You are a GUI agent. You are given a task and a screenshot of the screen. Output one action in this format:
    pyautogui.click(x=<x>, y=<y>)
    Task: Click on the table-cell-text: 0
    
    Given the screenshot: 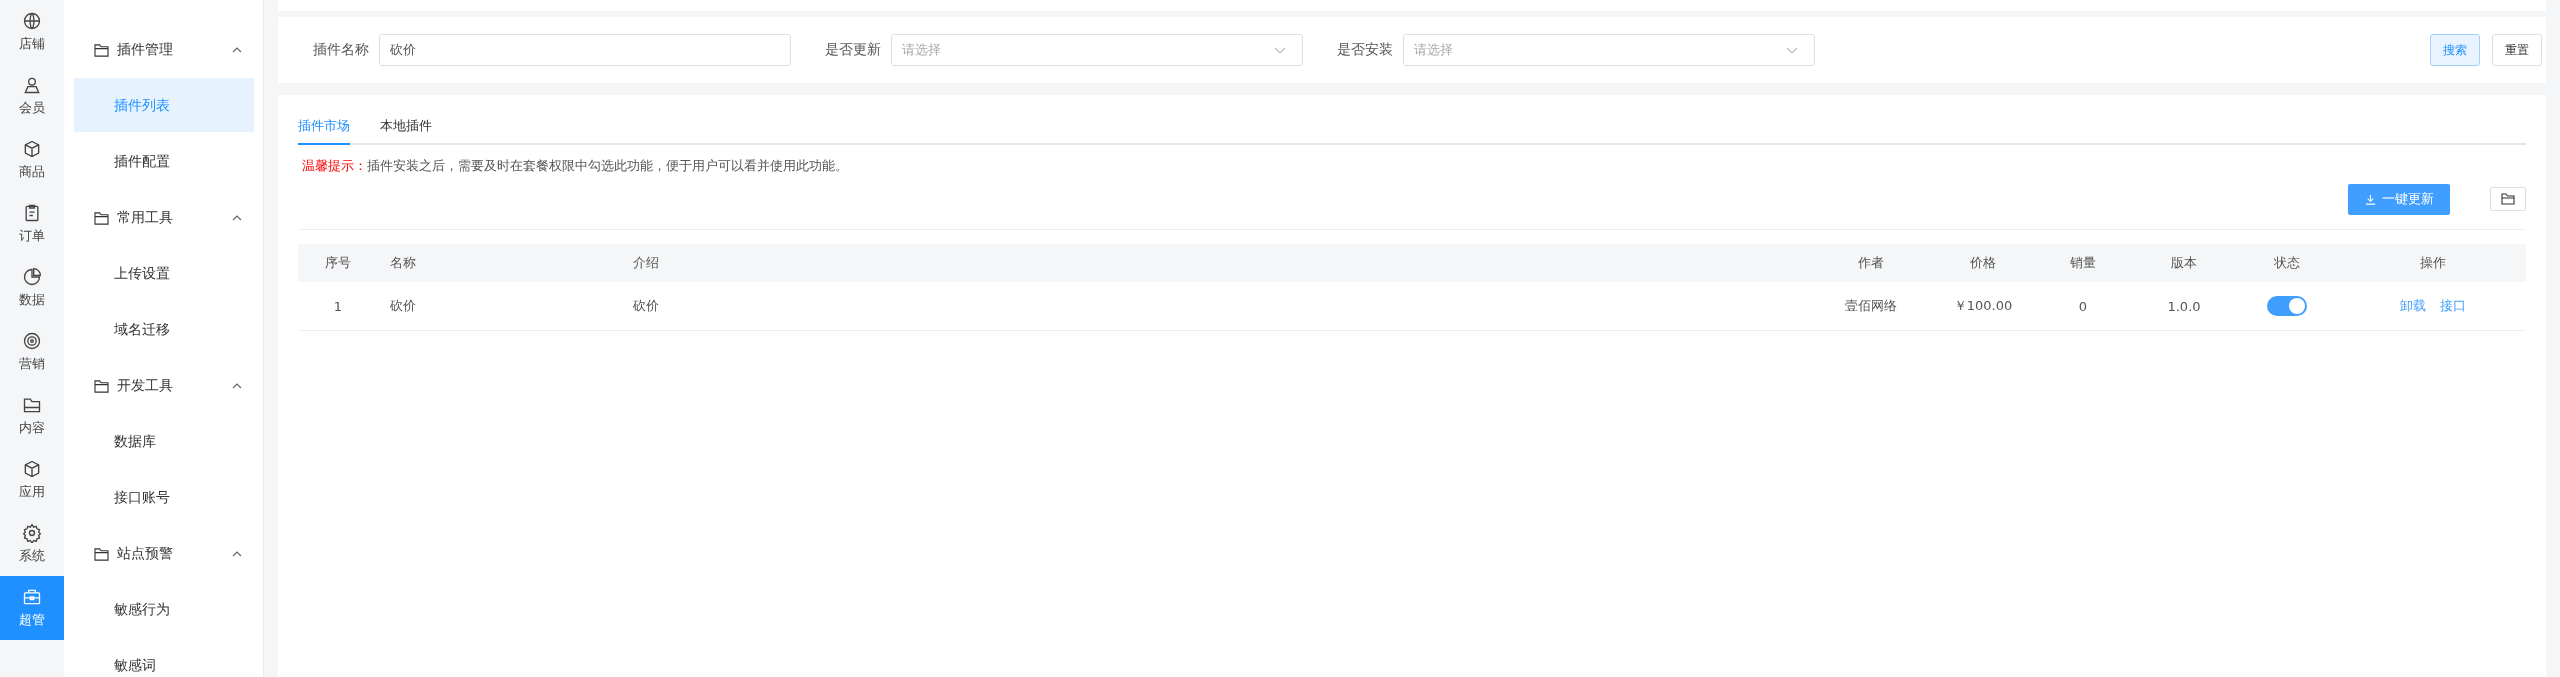 What is the action you would take?
    pyautogui.click(x=2083, y=306)
    